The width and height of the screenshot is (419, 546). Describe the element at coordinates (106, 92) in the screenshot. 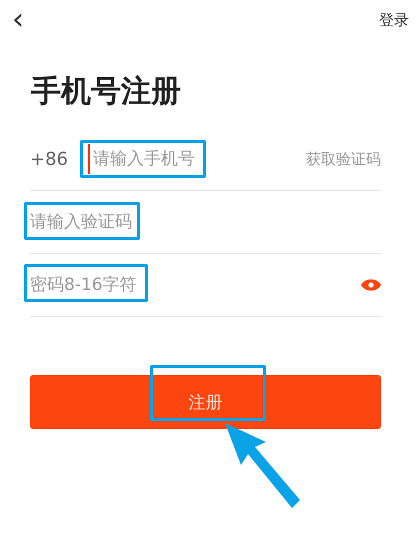

I see `page-title: 手机号注册` at that location.